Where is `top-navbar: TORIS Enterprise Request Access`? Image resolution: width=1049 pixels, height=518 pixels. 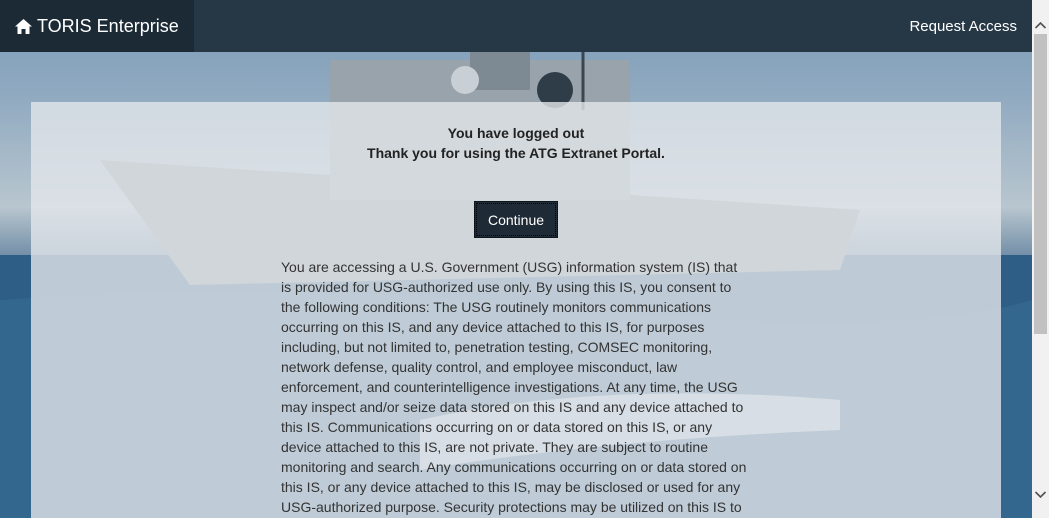
top-navbar: TORIS Enterprise Request Access is located at coordinates (516, 26).